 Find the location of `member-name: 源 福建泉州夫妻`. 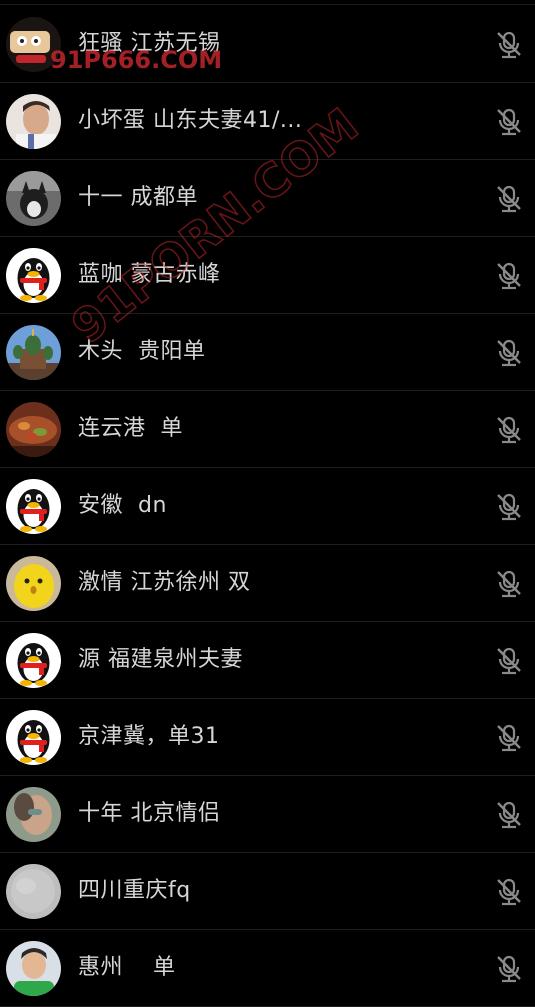

member-name: 源 福建泉州夫妻 is located at coordinates (160, 659).